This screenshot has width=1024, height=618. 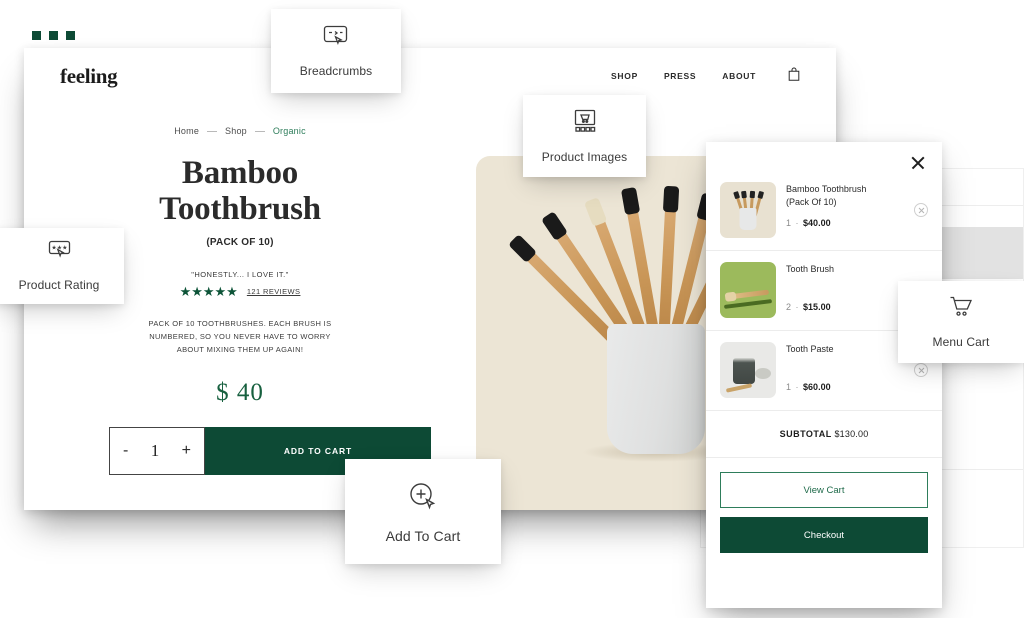 What do you see at coordinates (240, 291) in the screenshot?
I see `product-rating: ★★★★★ 121 REVIEWS` at bounding box center [240, 291].